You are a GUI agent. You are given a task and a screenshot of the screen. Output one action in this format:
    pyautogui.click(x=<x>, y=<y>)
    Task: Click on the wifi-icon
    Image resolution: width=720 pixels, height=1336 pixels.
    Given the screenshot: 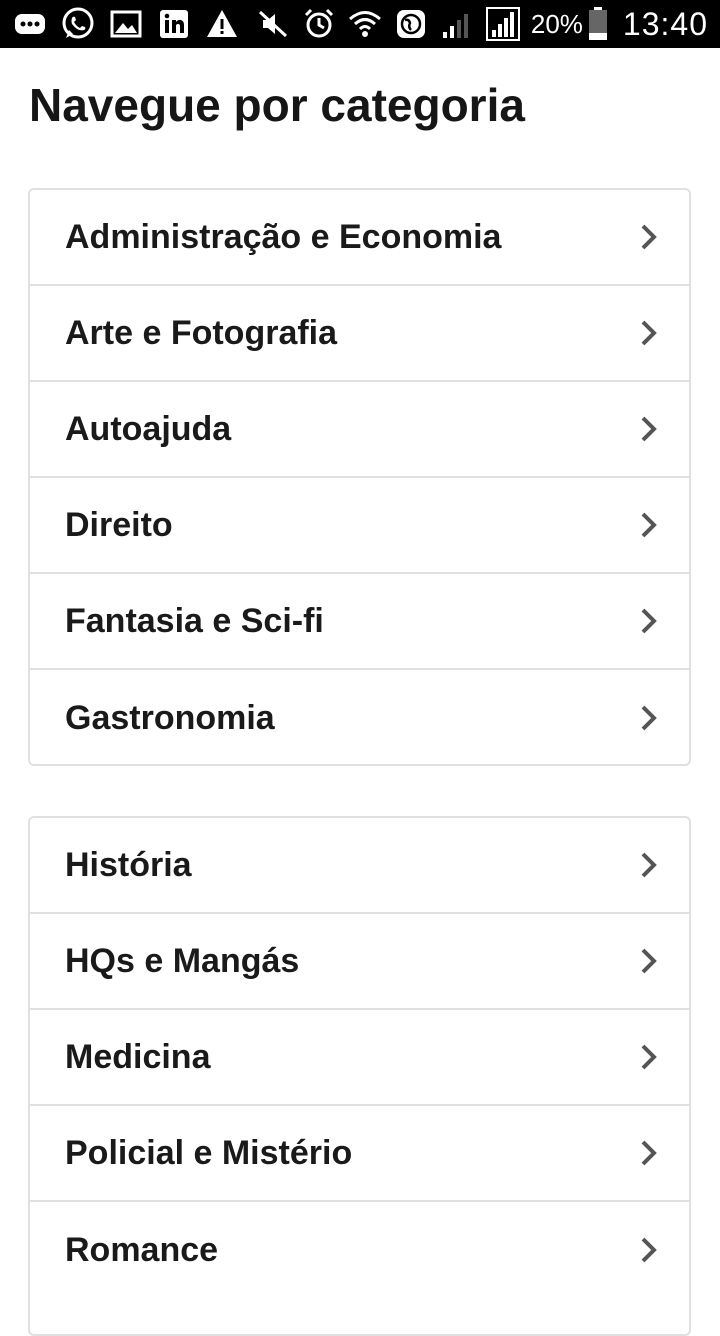 What is the action you would take?
    pyautogui.click(x=365, y=24)
    